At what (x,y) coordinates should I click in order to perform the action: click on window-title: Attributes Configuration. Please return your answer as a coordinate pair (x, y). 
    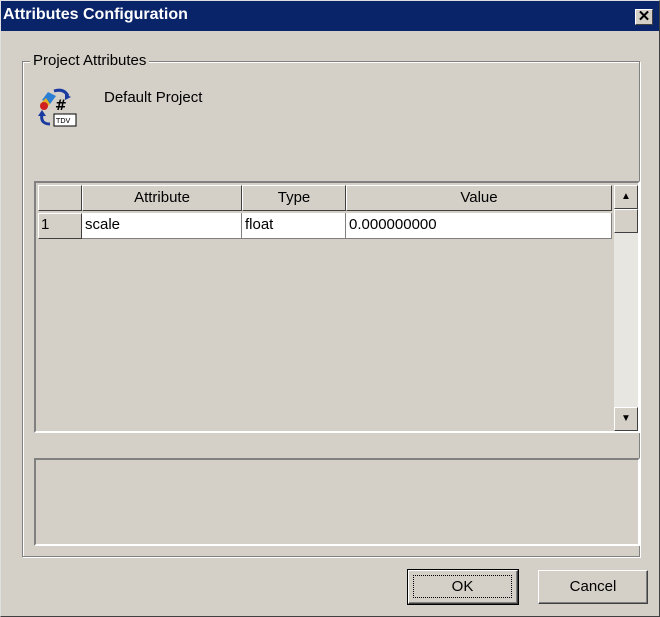
    Looking at the image, I should click on (95, 14).